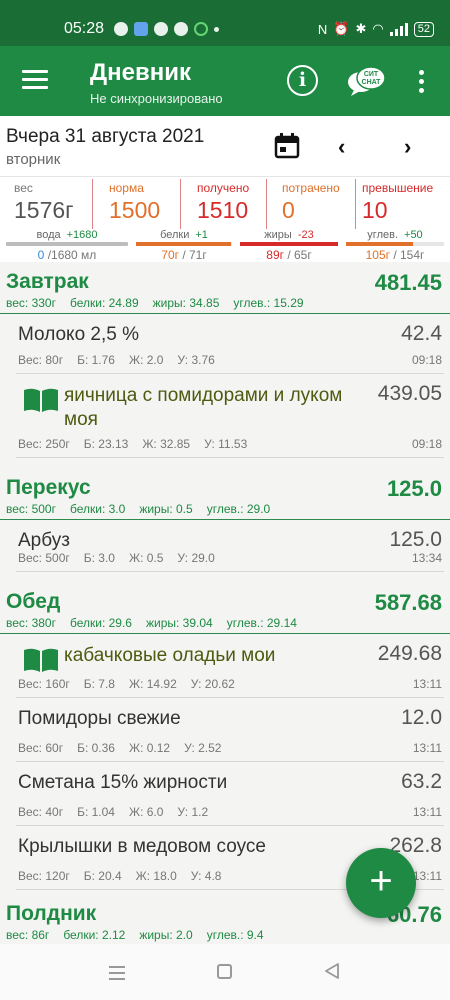  Describe the element at coordinates (407, 255) in the screenshot. I see `macro-target: / 154г` at that location.